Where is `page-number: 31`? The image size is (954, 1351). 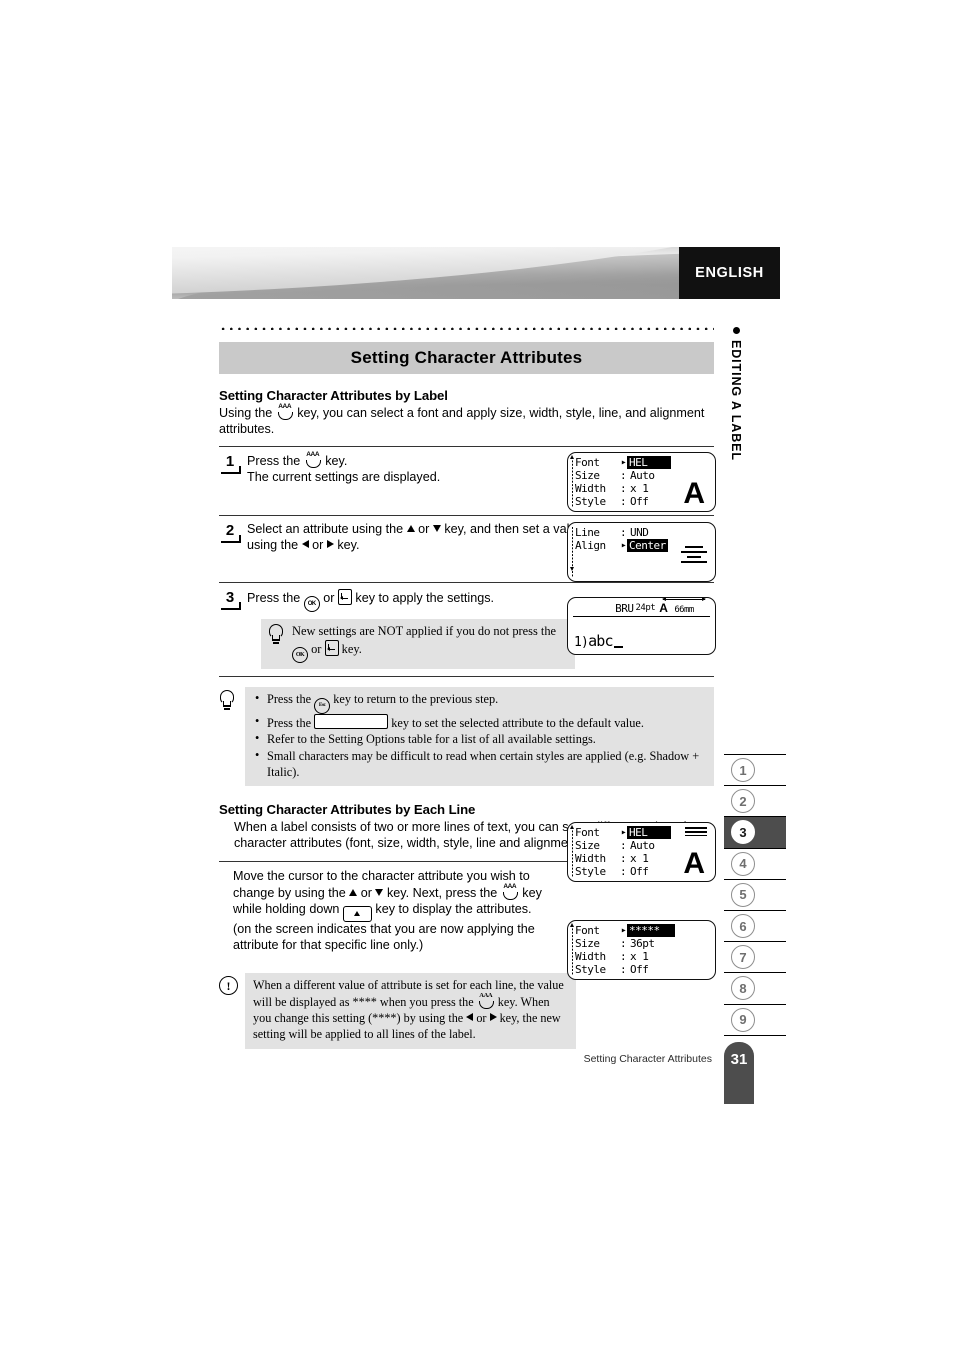
page-number: 31 is located at coordinates (739, 1059).